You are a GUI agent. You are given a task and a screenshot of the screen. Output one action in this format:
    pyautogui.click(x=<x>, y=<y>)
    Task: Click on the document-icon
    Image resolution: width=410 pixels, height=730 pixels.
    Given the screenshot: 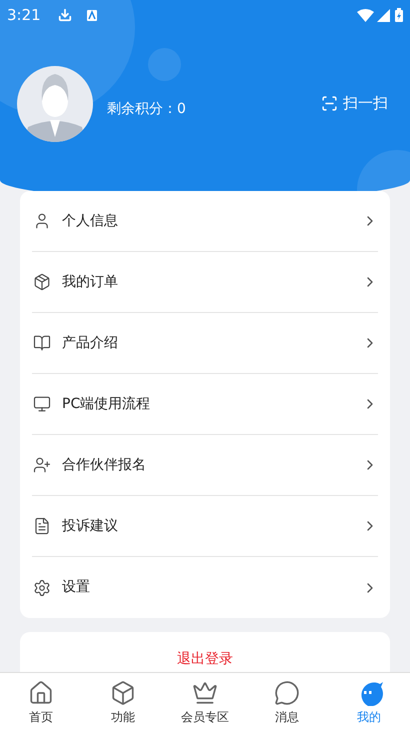 What is the action you would take?
    pyautogui.click(x=42, y=526)
    